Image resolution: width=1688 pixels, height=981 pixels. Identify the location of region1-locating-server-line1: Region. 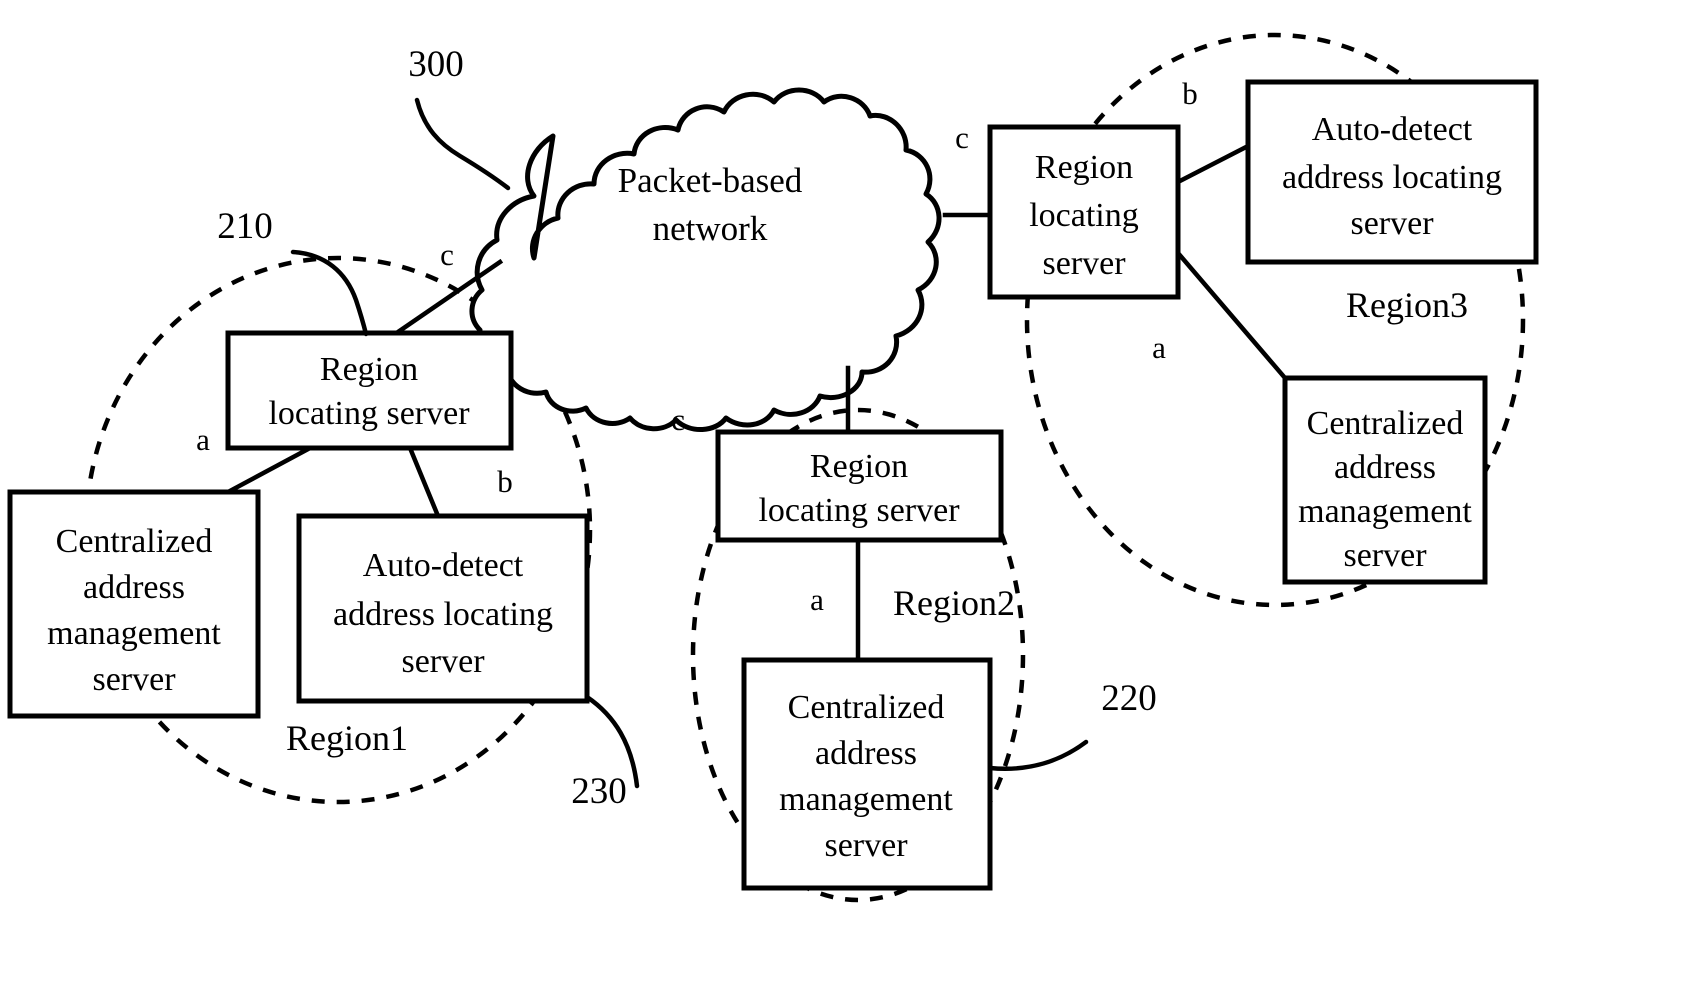
(369, 369).